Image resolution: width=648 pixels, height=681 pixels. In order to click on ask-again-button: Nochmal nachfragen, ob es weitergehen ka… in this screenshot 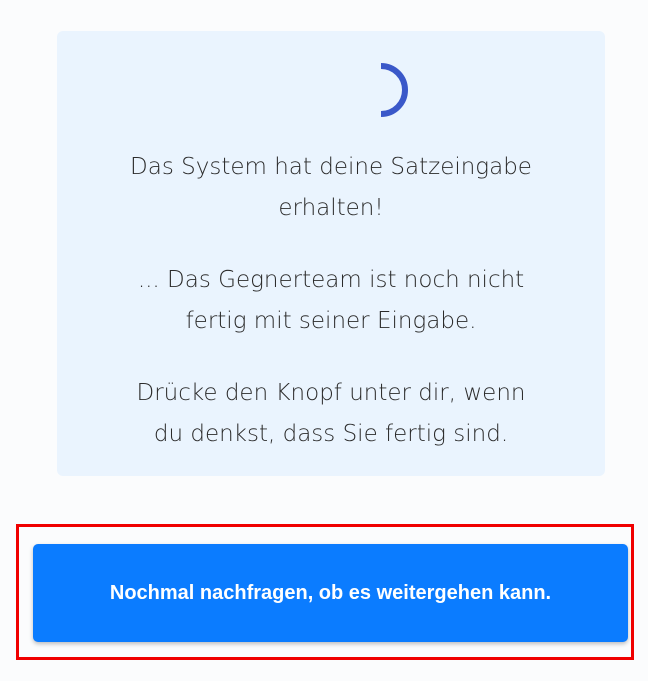, I will do `click(330, 593)`.